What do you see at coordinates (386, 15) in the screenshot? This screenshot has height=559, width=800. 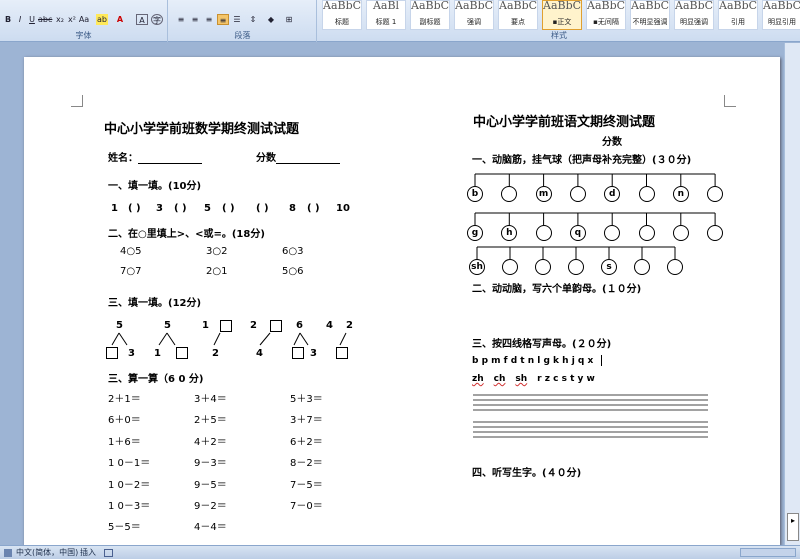 I see `style-1: AaBl 标题 1` at bounding box center [386, 15].